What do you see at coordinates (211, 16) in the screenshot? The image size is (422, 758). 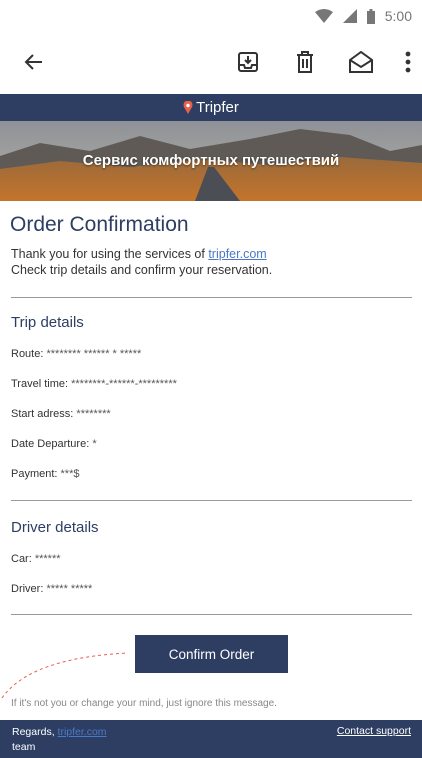 I see `status-bar: 5:00` at bounding box center [211, 16].